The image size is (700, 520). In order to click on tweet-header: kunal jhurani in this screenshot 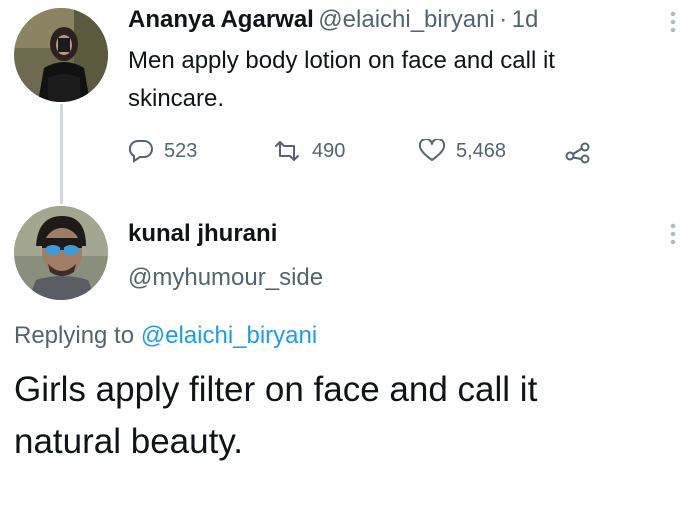, I will do `click(202, 234)`.